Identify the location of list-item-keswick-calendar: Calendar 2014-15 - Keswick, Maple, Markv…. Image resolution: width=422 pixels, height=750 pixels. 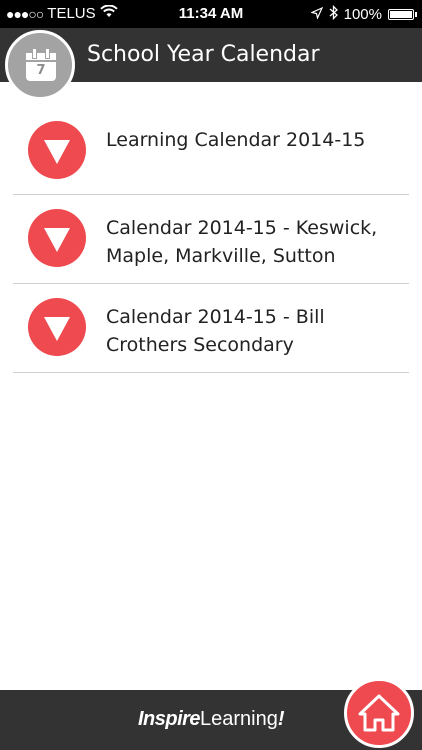
(211, 239).